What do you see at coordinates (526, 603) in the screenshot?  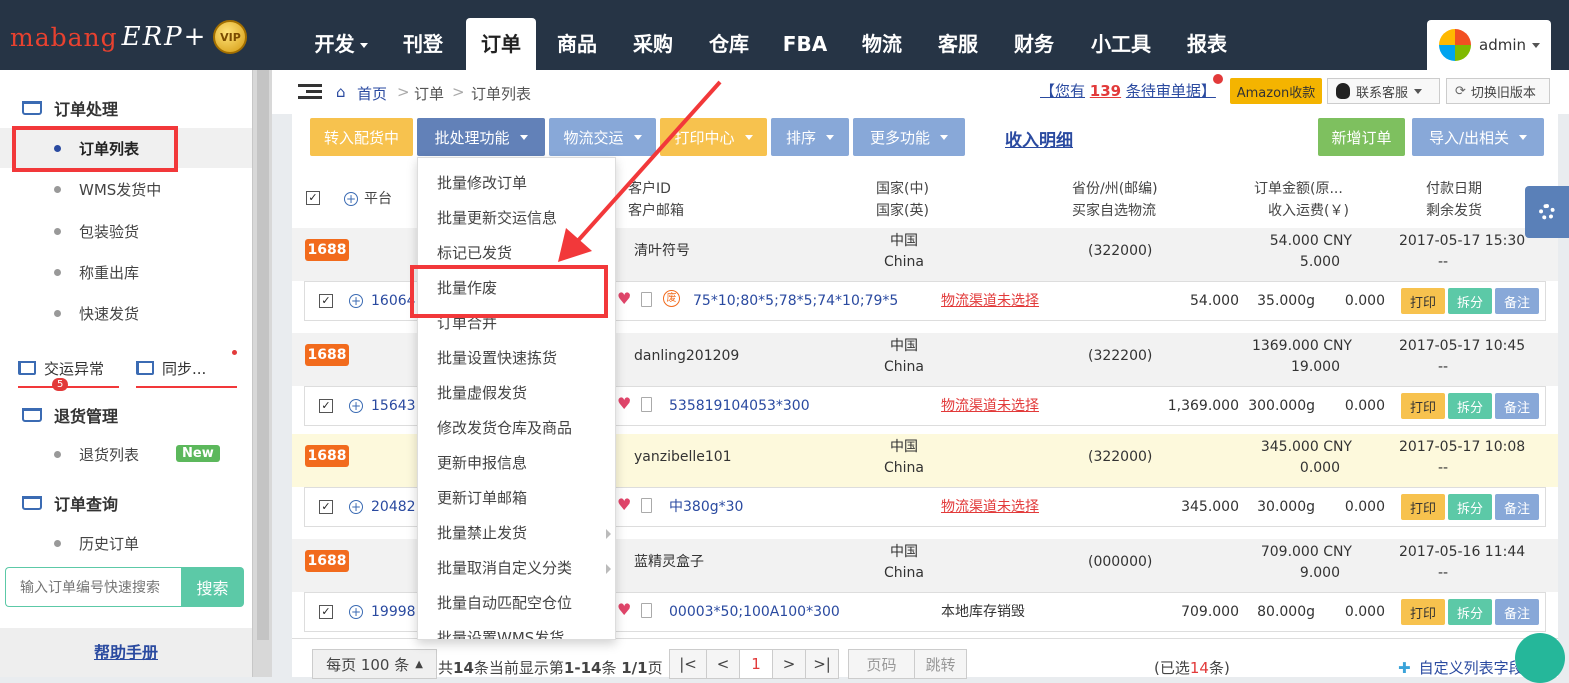 I see `dropdown-item: 批量自动匹配空仓位` at bounding box center [526, 603].